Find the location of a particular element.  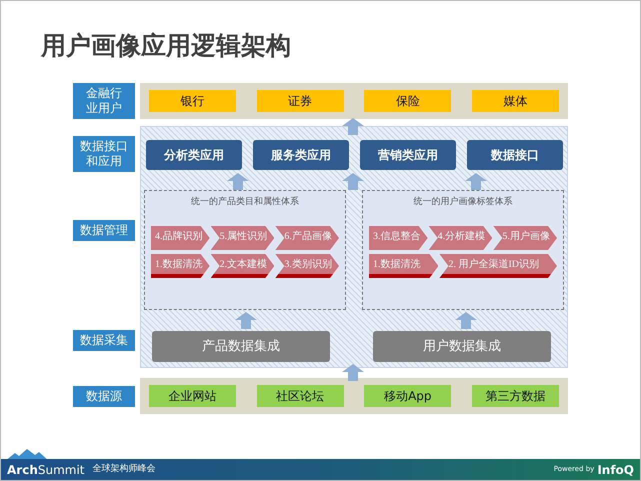

process-step: 3.信息整合 is located at coordinates (398, 238).